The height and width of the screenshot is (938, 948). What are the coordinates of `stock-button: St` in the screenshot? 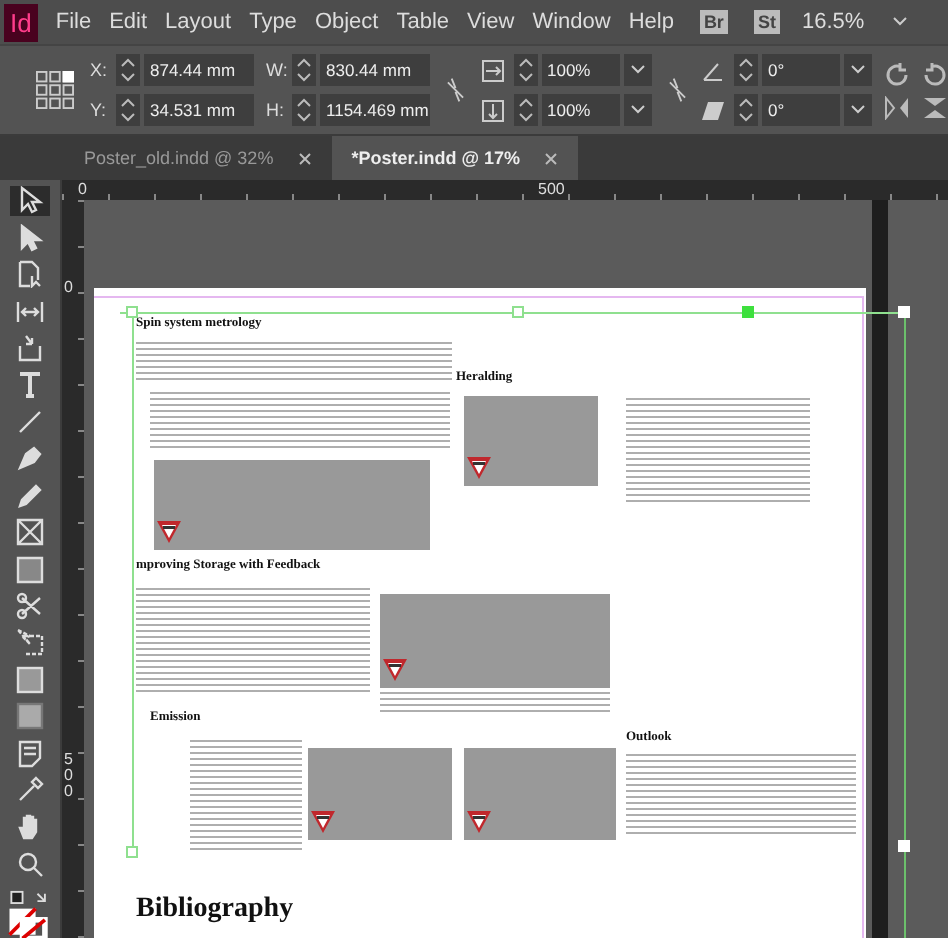 It's located at (766, 22).